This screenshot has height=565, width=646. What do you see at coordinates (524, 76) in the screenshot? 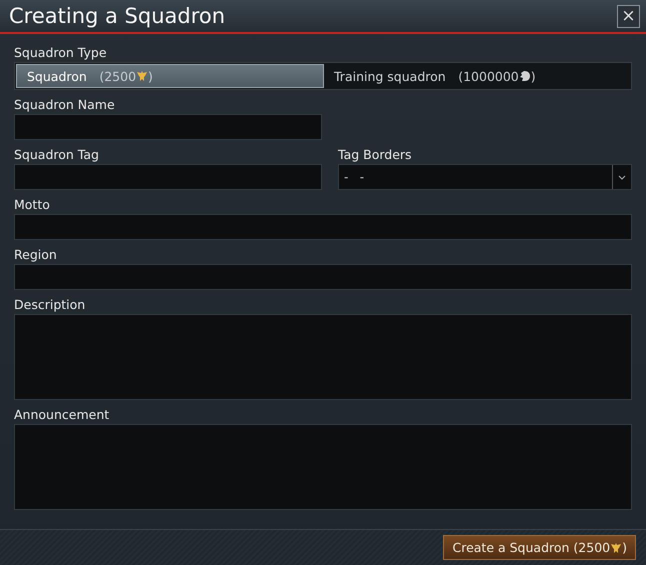
I see `lion-icon` at bounding box center [524, 76].